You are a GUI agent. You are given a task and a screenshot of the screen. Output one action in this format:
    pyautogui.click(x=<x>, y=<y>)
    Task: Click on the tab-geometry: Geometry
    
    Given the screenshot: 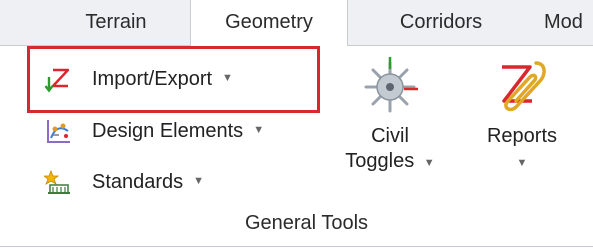 What is the action you would take?
    pyautogui.click(x=269, y=23)
    